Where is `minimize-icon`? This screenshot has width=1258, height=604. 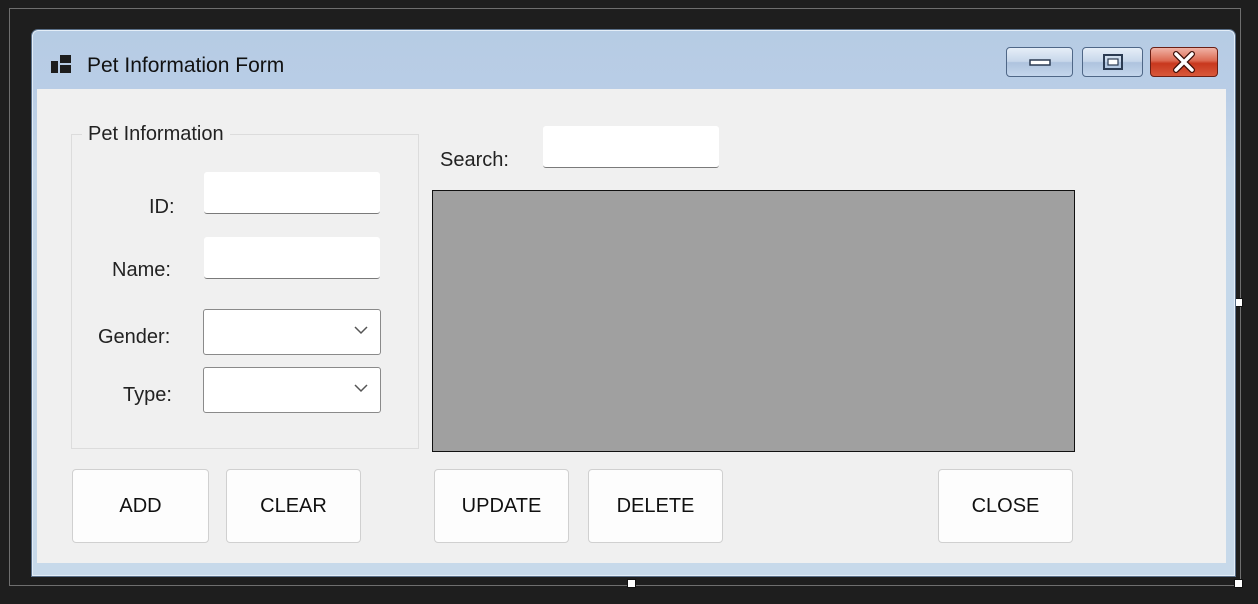
minimize-icon is located at coordinates (1039, 62).